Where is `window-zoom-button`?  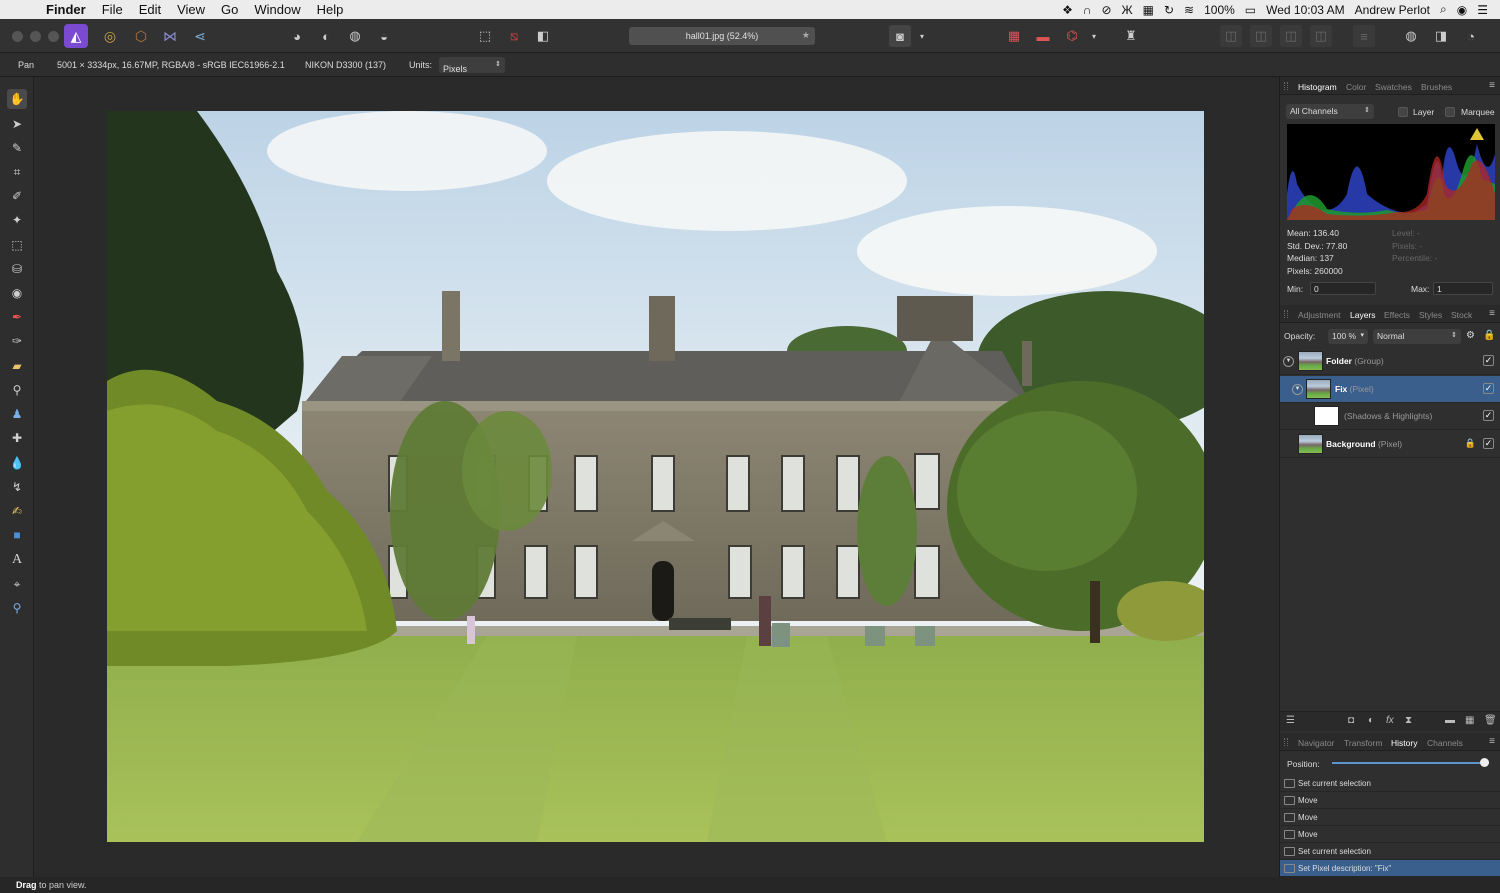 window-zoom-button is located at coordinates (53, 36).